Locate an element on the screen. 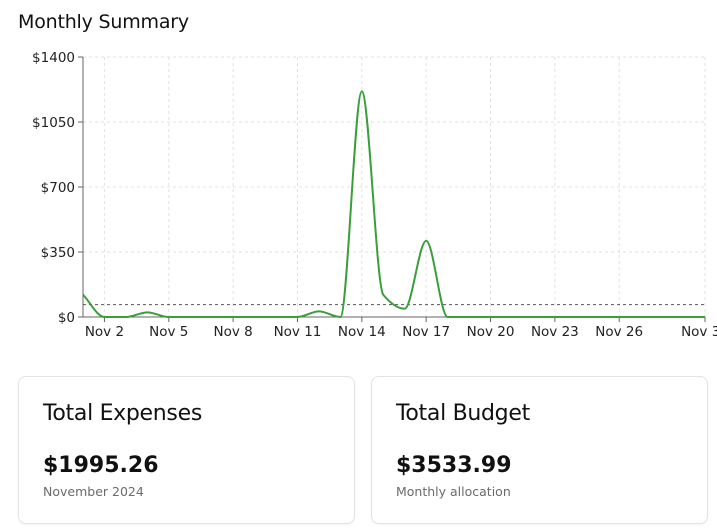  y-axis: $0 $350 $700 $1050 $1400 is located at coordinates (58, 188).